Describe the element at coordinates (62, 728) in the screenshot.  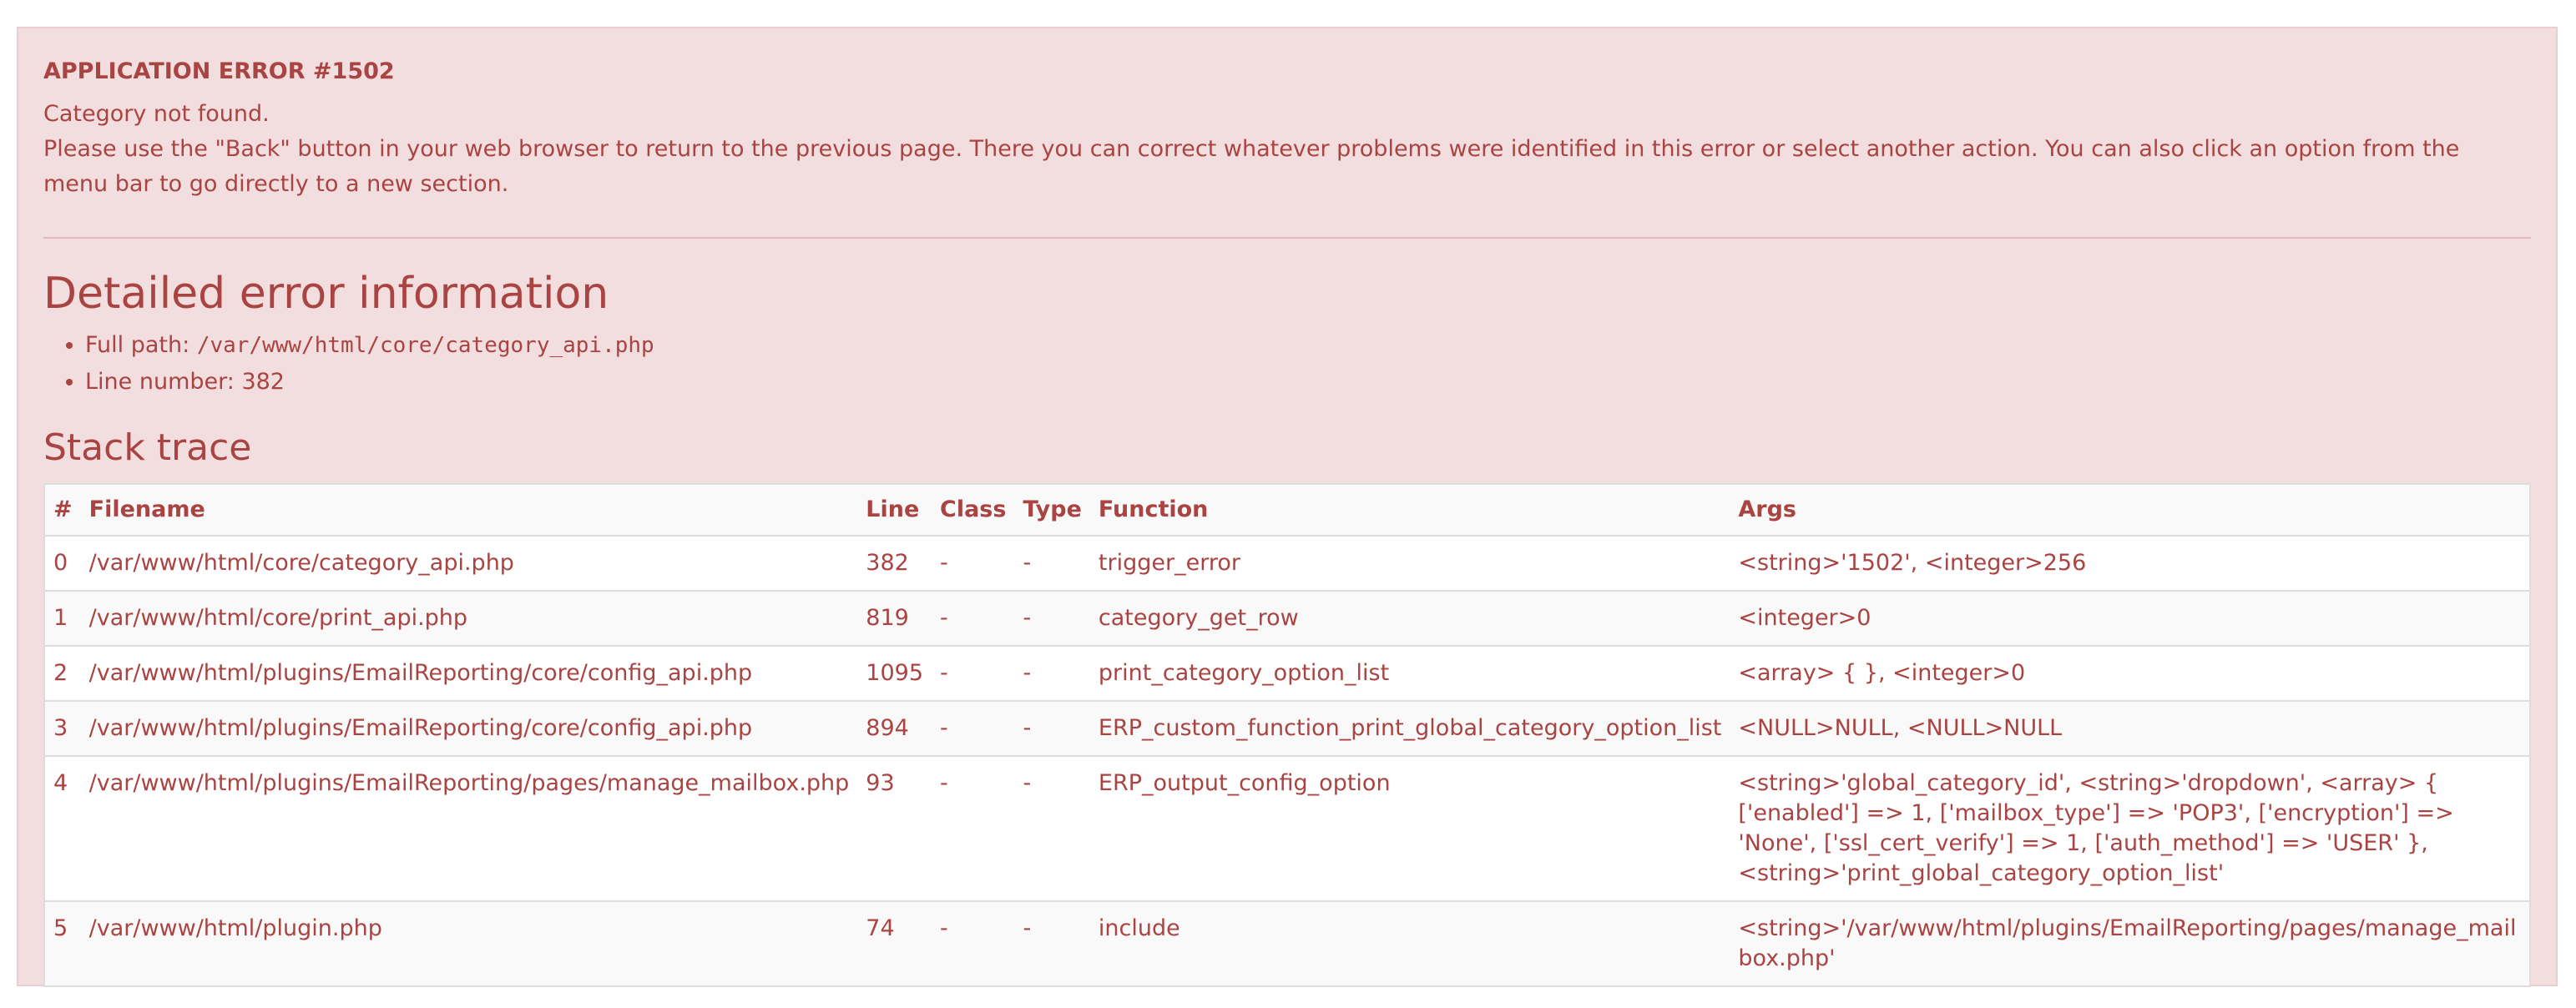
I see `cell-num: 3` at that location.